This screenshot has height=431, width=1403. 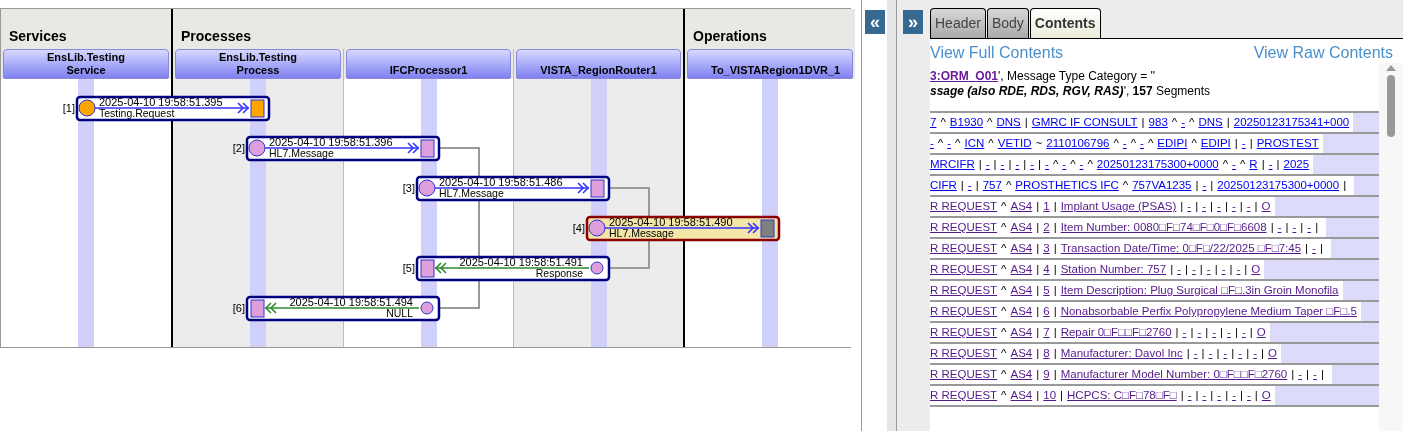 I want to click on segment-field-link: 8, so click(x=1046, y=353).